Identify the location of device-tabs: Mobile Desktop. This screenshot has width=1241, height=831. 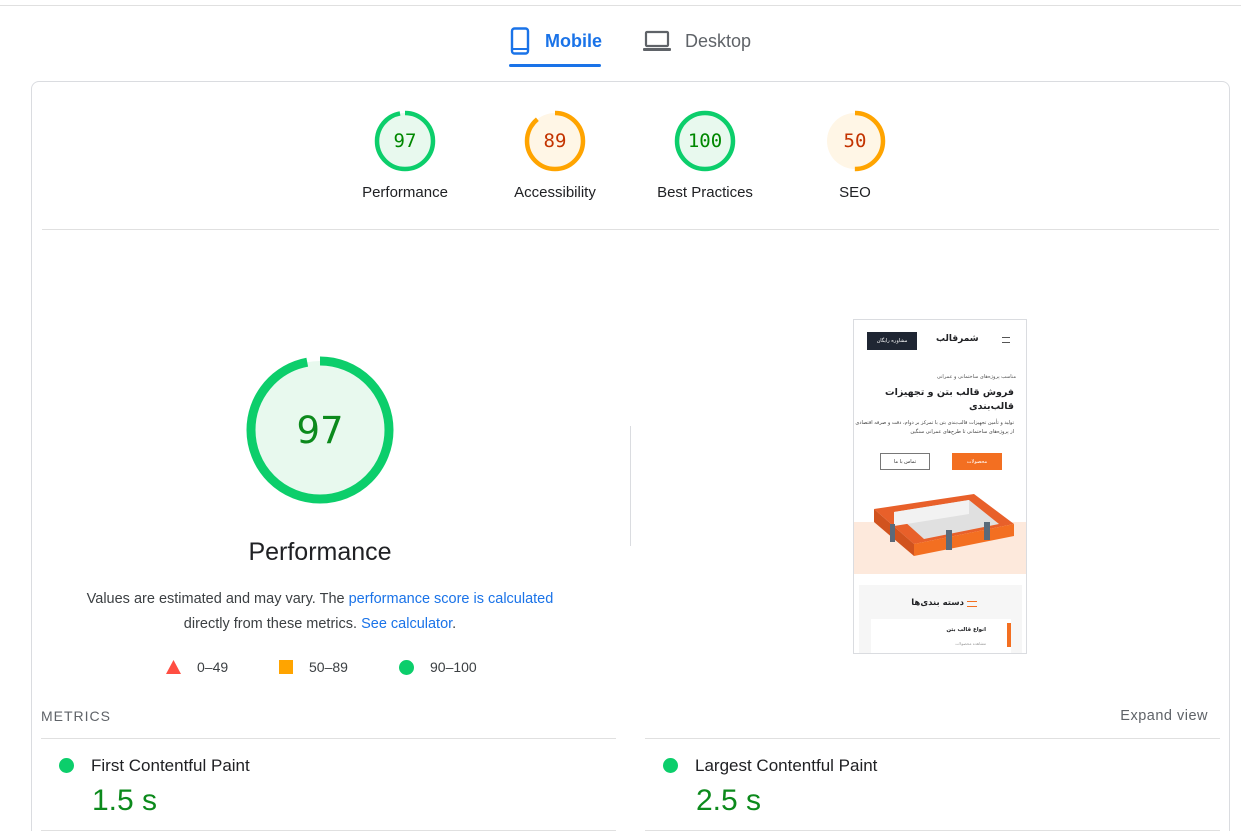
(620, 42).